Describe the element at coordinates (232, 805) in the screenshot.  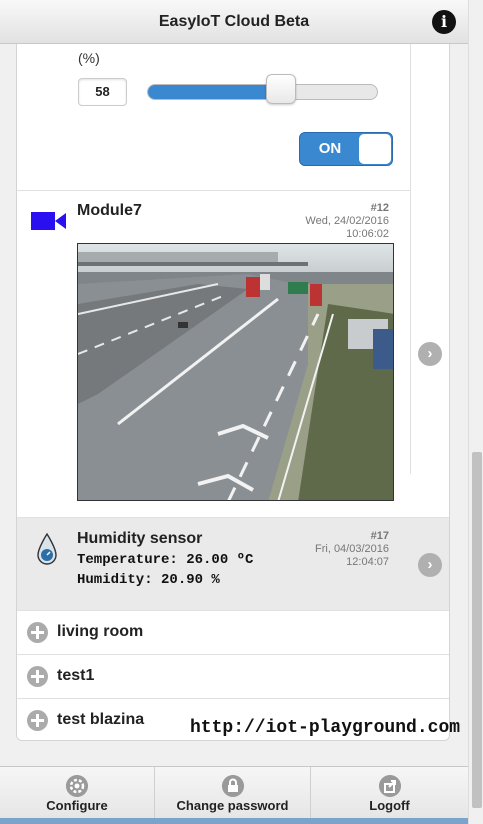
I see `change-password-label: Change password` at that location.